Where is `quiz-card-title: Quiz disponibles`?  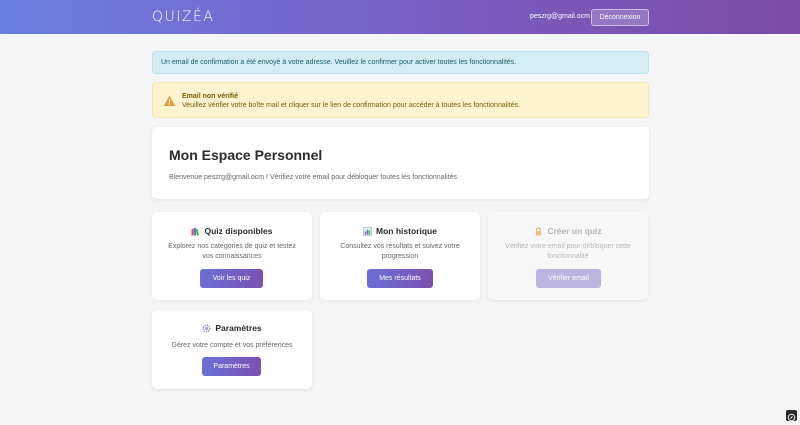 quiz-card-title: Quiz disponibles is located at coordinates (238, 231).